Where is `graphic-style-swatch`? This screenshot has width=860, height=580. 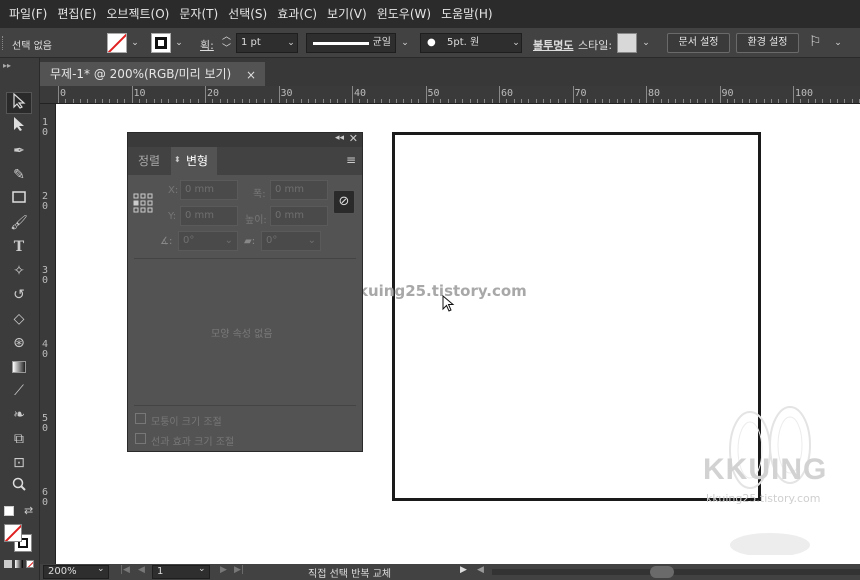
graphic-style-swatch is located at coordinates (627, 43).